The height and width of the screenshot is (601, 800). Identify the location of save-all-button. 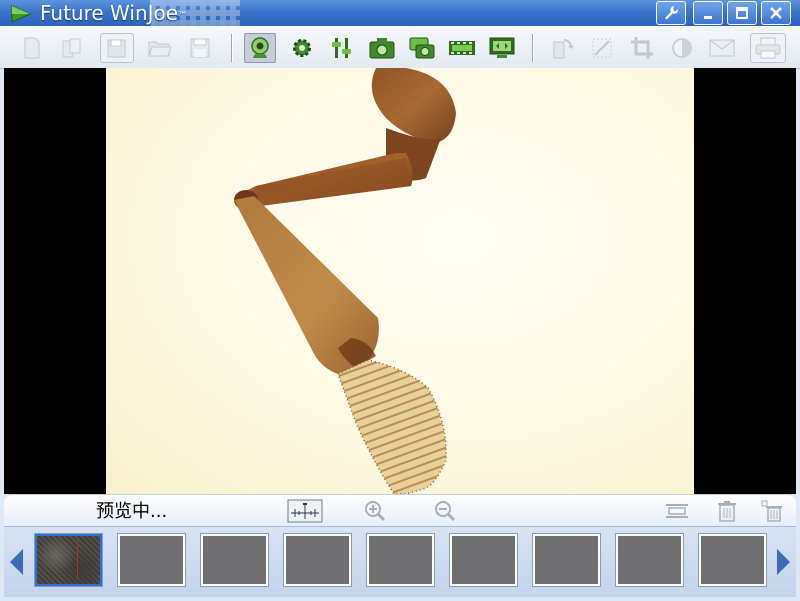
(117, 48).